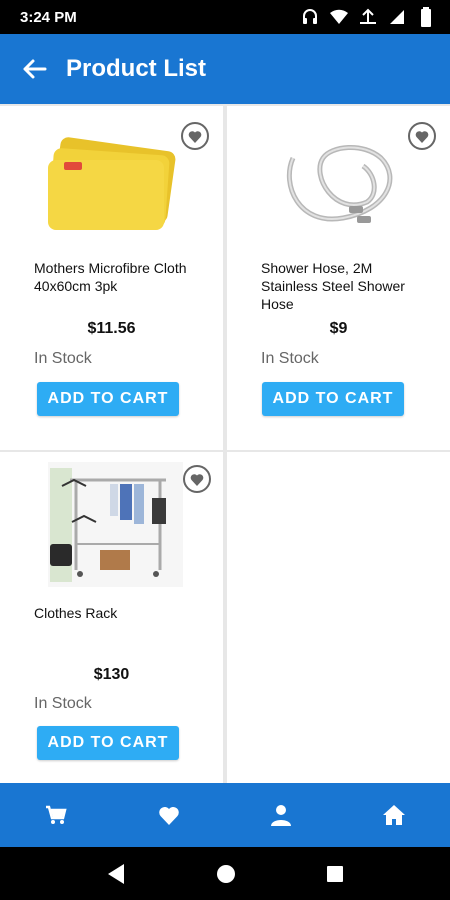  I want to click on person-icon, so click(281, 815).